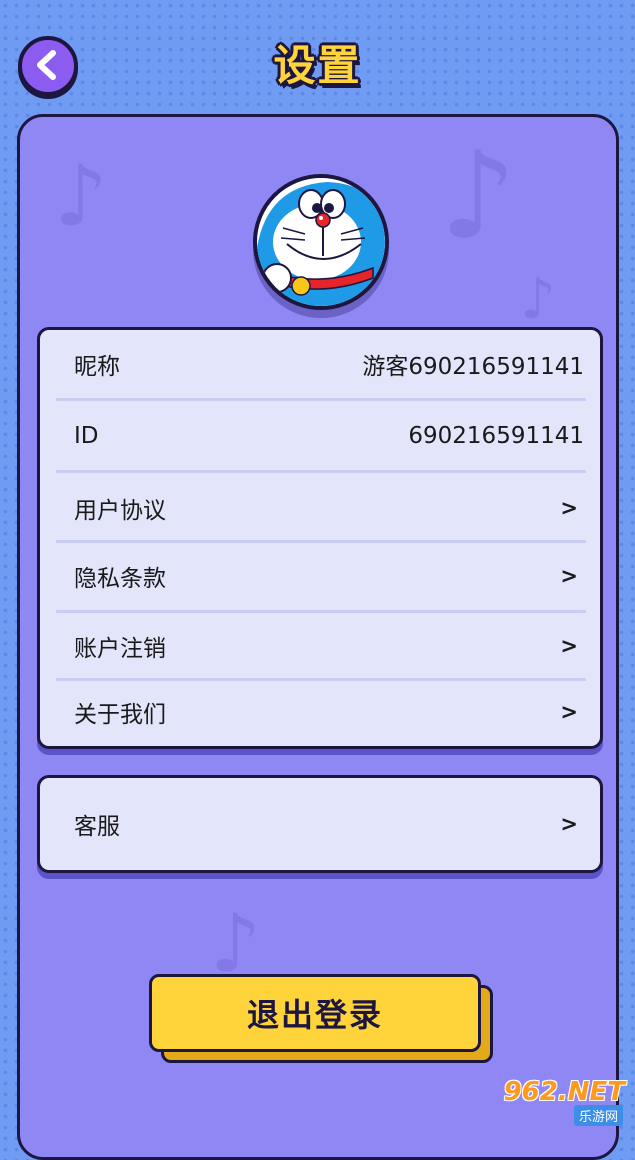  Describe the element at coordinates (120, 715) in the screenshot. I see `about-us-label: 关于我们` at that location.